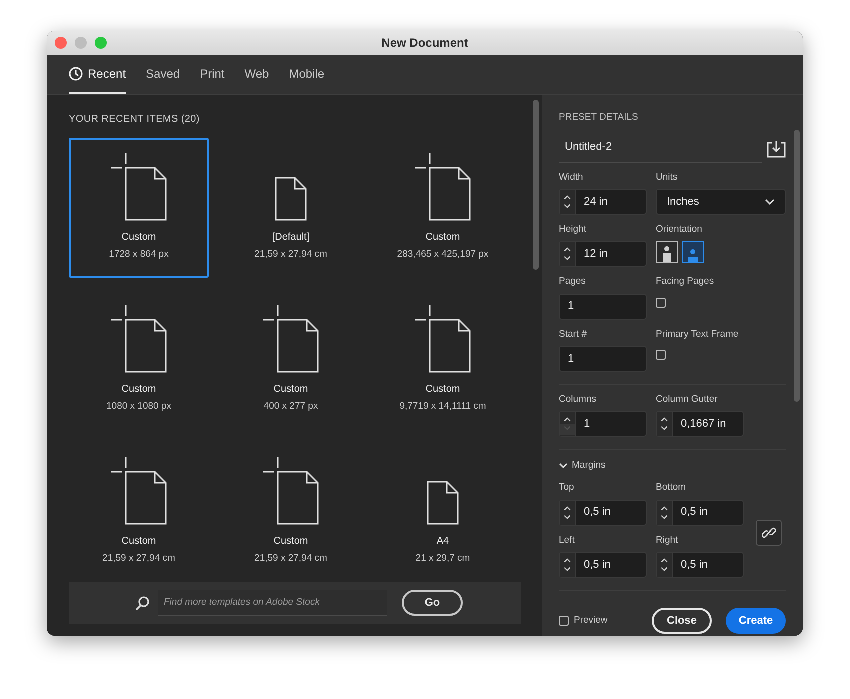 Image resolution: width=850 pixels, height=699 pixels. What do you see at coordinates (672, 488) in the screenshot?
I see `field-label: Bottom` at bounding box center [672, 488].